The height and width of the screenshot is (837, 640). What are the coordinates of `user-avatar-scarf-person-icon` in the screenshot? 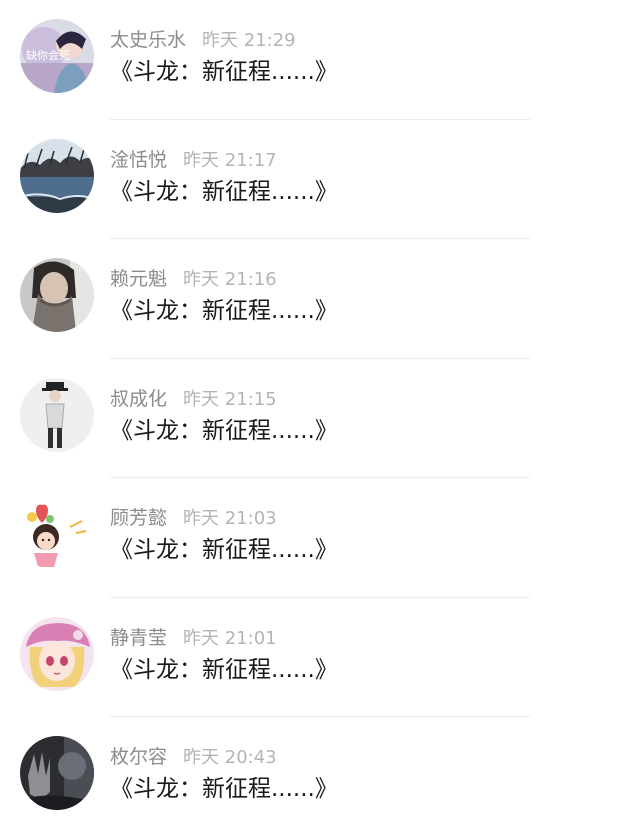 It's located at (57, 295).